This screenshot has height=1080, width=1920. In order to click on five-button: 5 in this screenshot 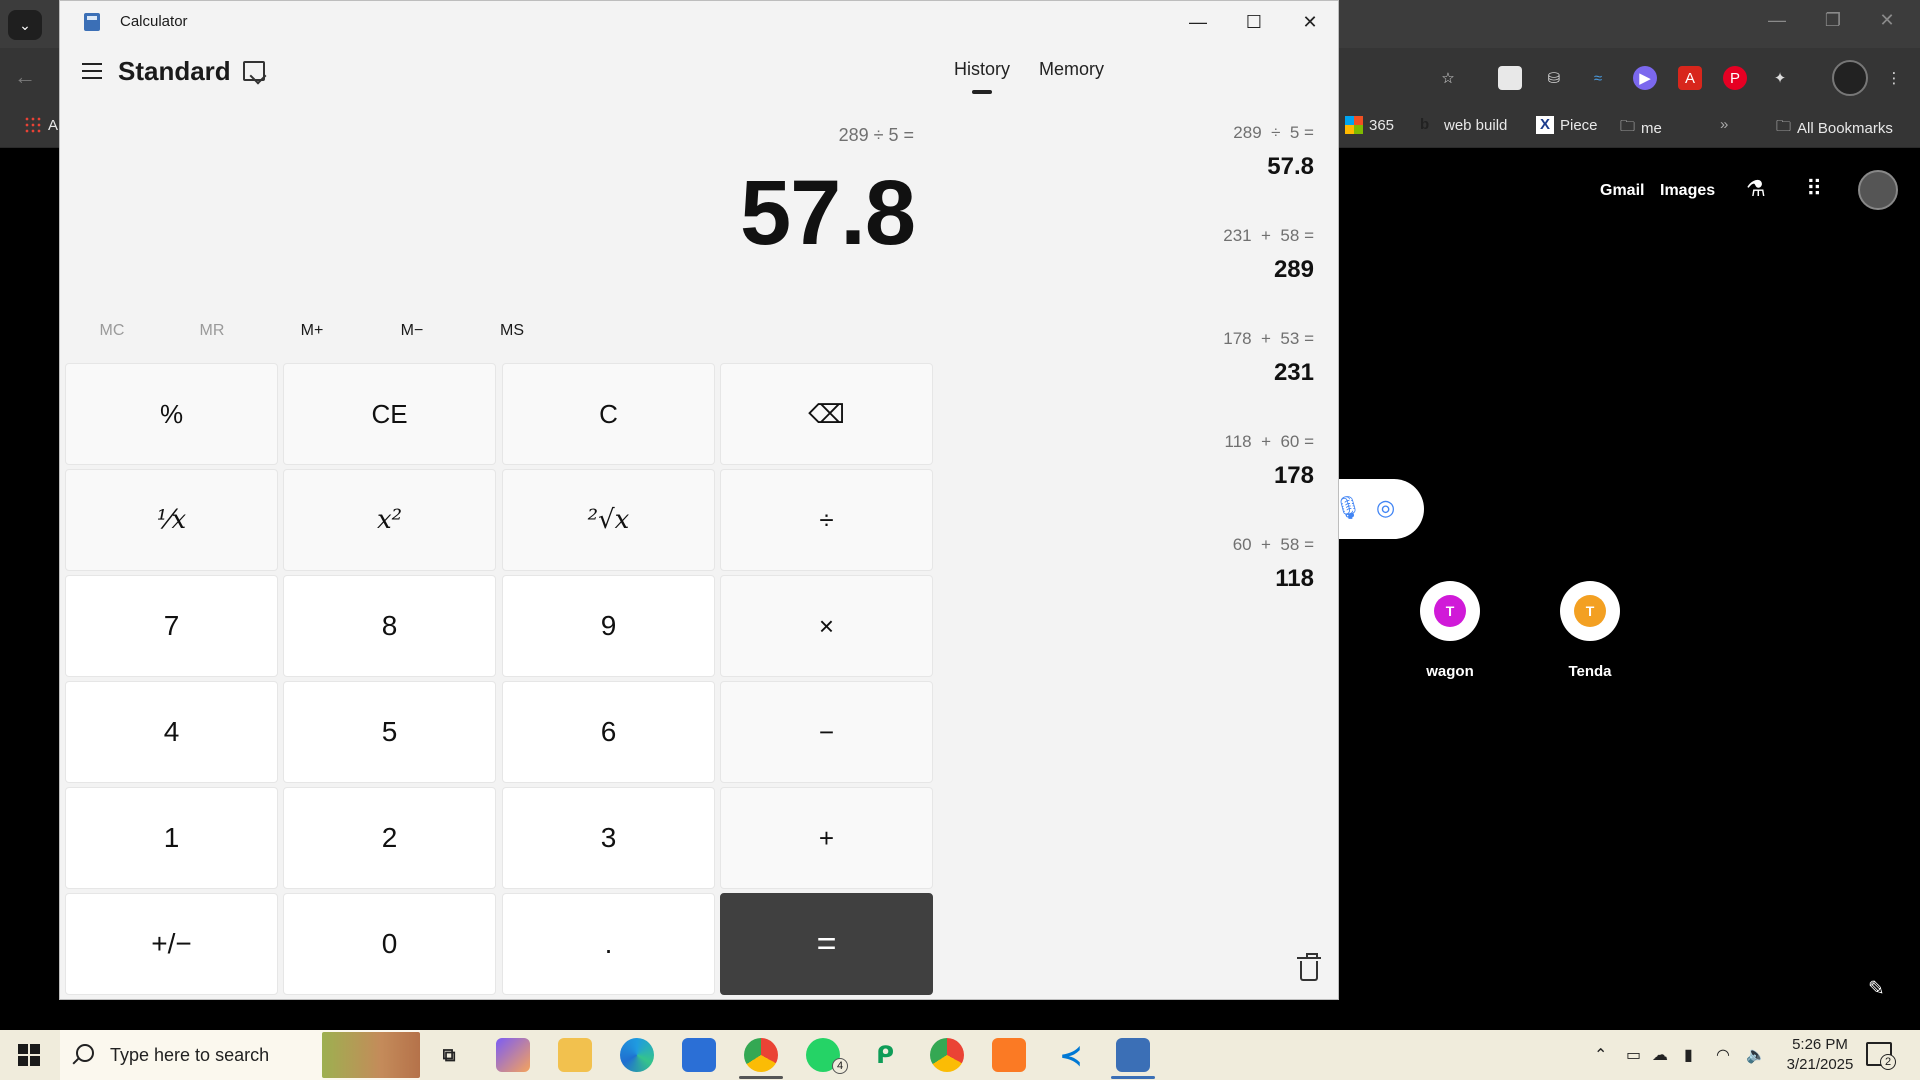, I will do `click(389, 732)`.